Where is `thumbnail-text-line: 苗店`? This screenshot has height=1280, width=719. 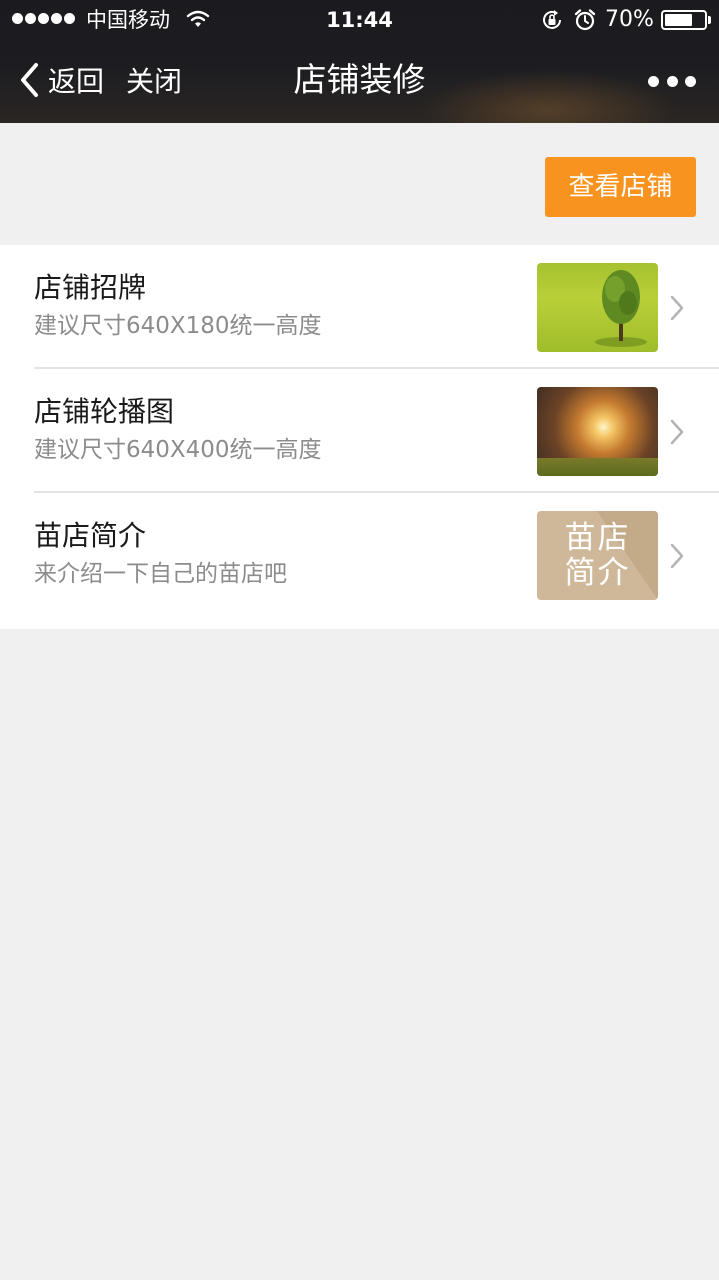 thumbnail-text-line: 苗店 is located at coordinates (597, 538).